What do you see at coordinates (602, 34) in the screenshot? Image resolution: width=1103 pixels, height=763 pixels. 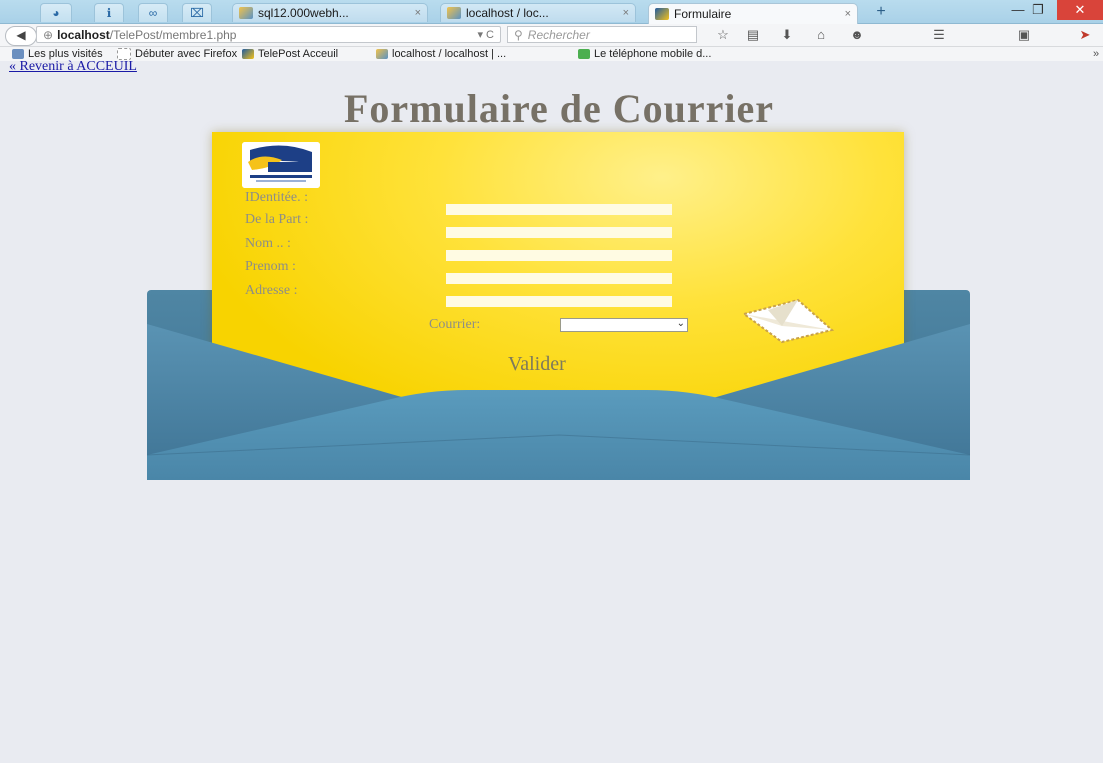 I see `search-bar: ⚲ Rechercher` at bounding box center [602, 34].